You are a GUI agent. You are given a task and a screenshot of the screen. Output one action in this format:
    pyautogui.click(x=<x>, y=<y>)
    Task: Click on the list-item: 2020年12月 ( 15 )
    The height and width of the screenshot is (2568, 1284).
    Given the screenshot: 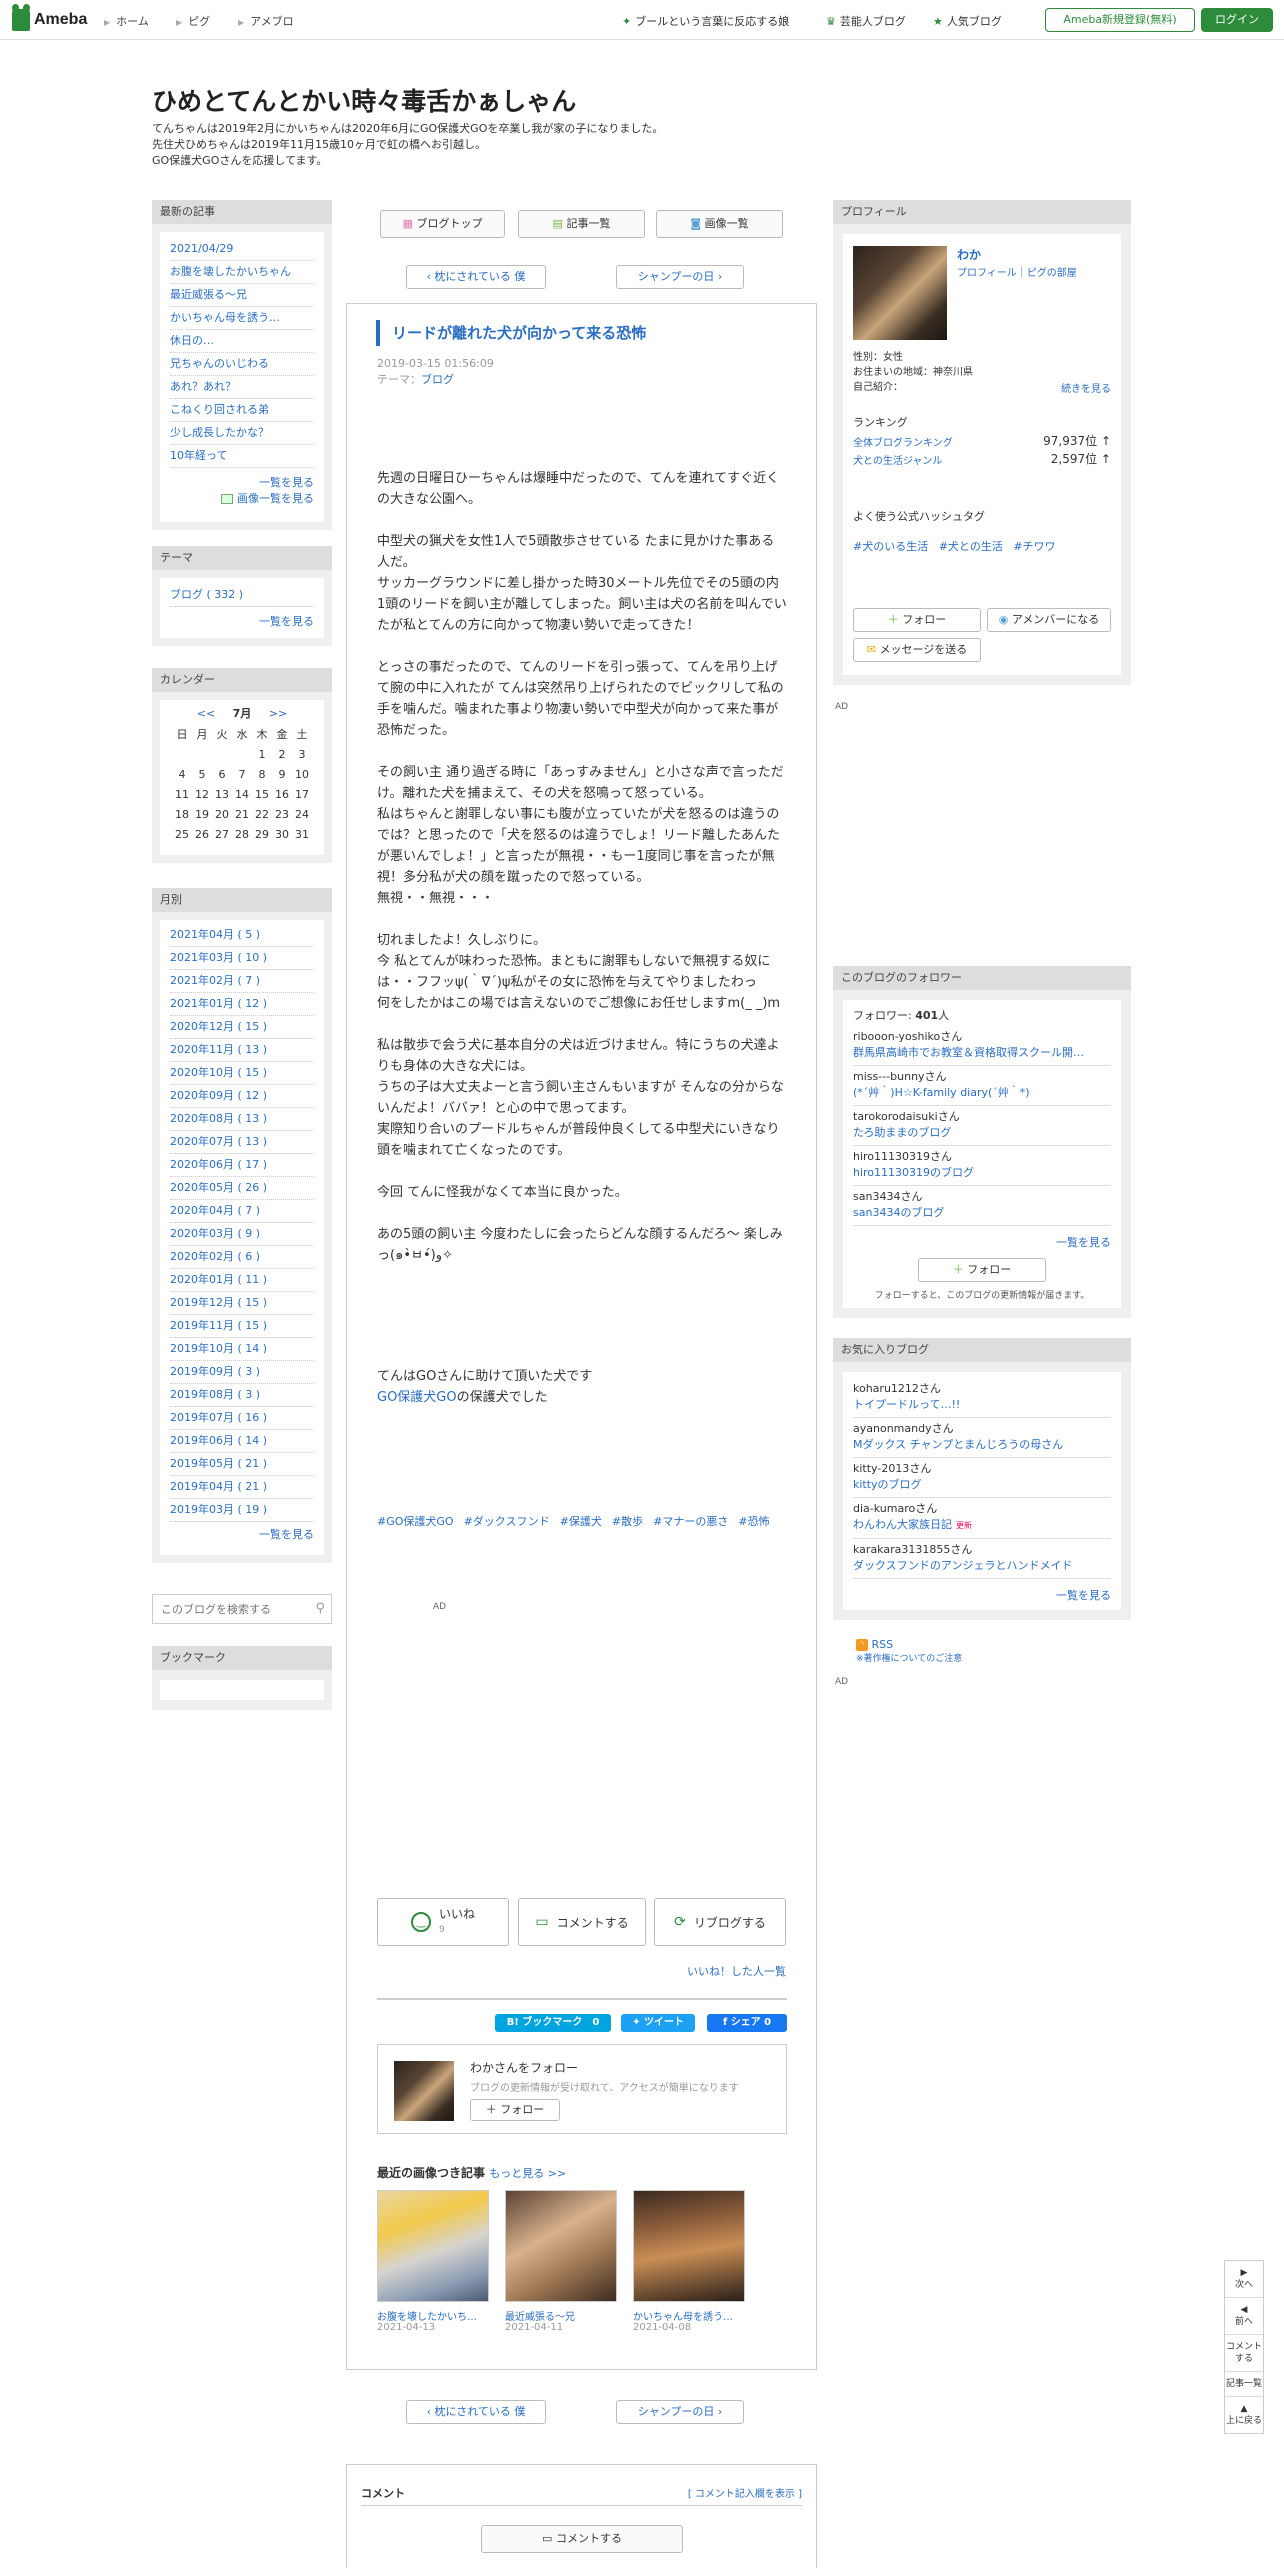 What is the action you would take?
    pyautogui.click(x=242, y=1027)
    